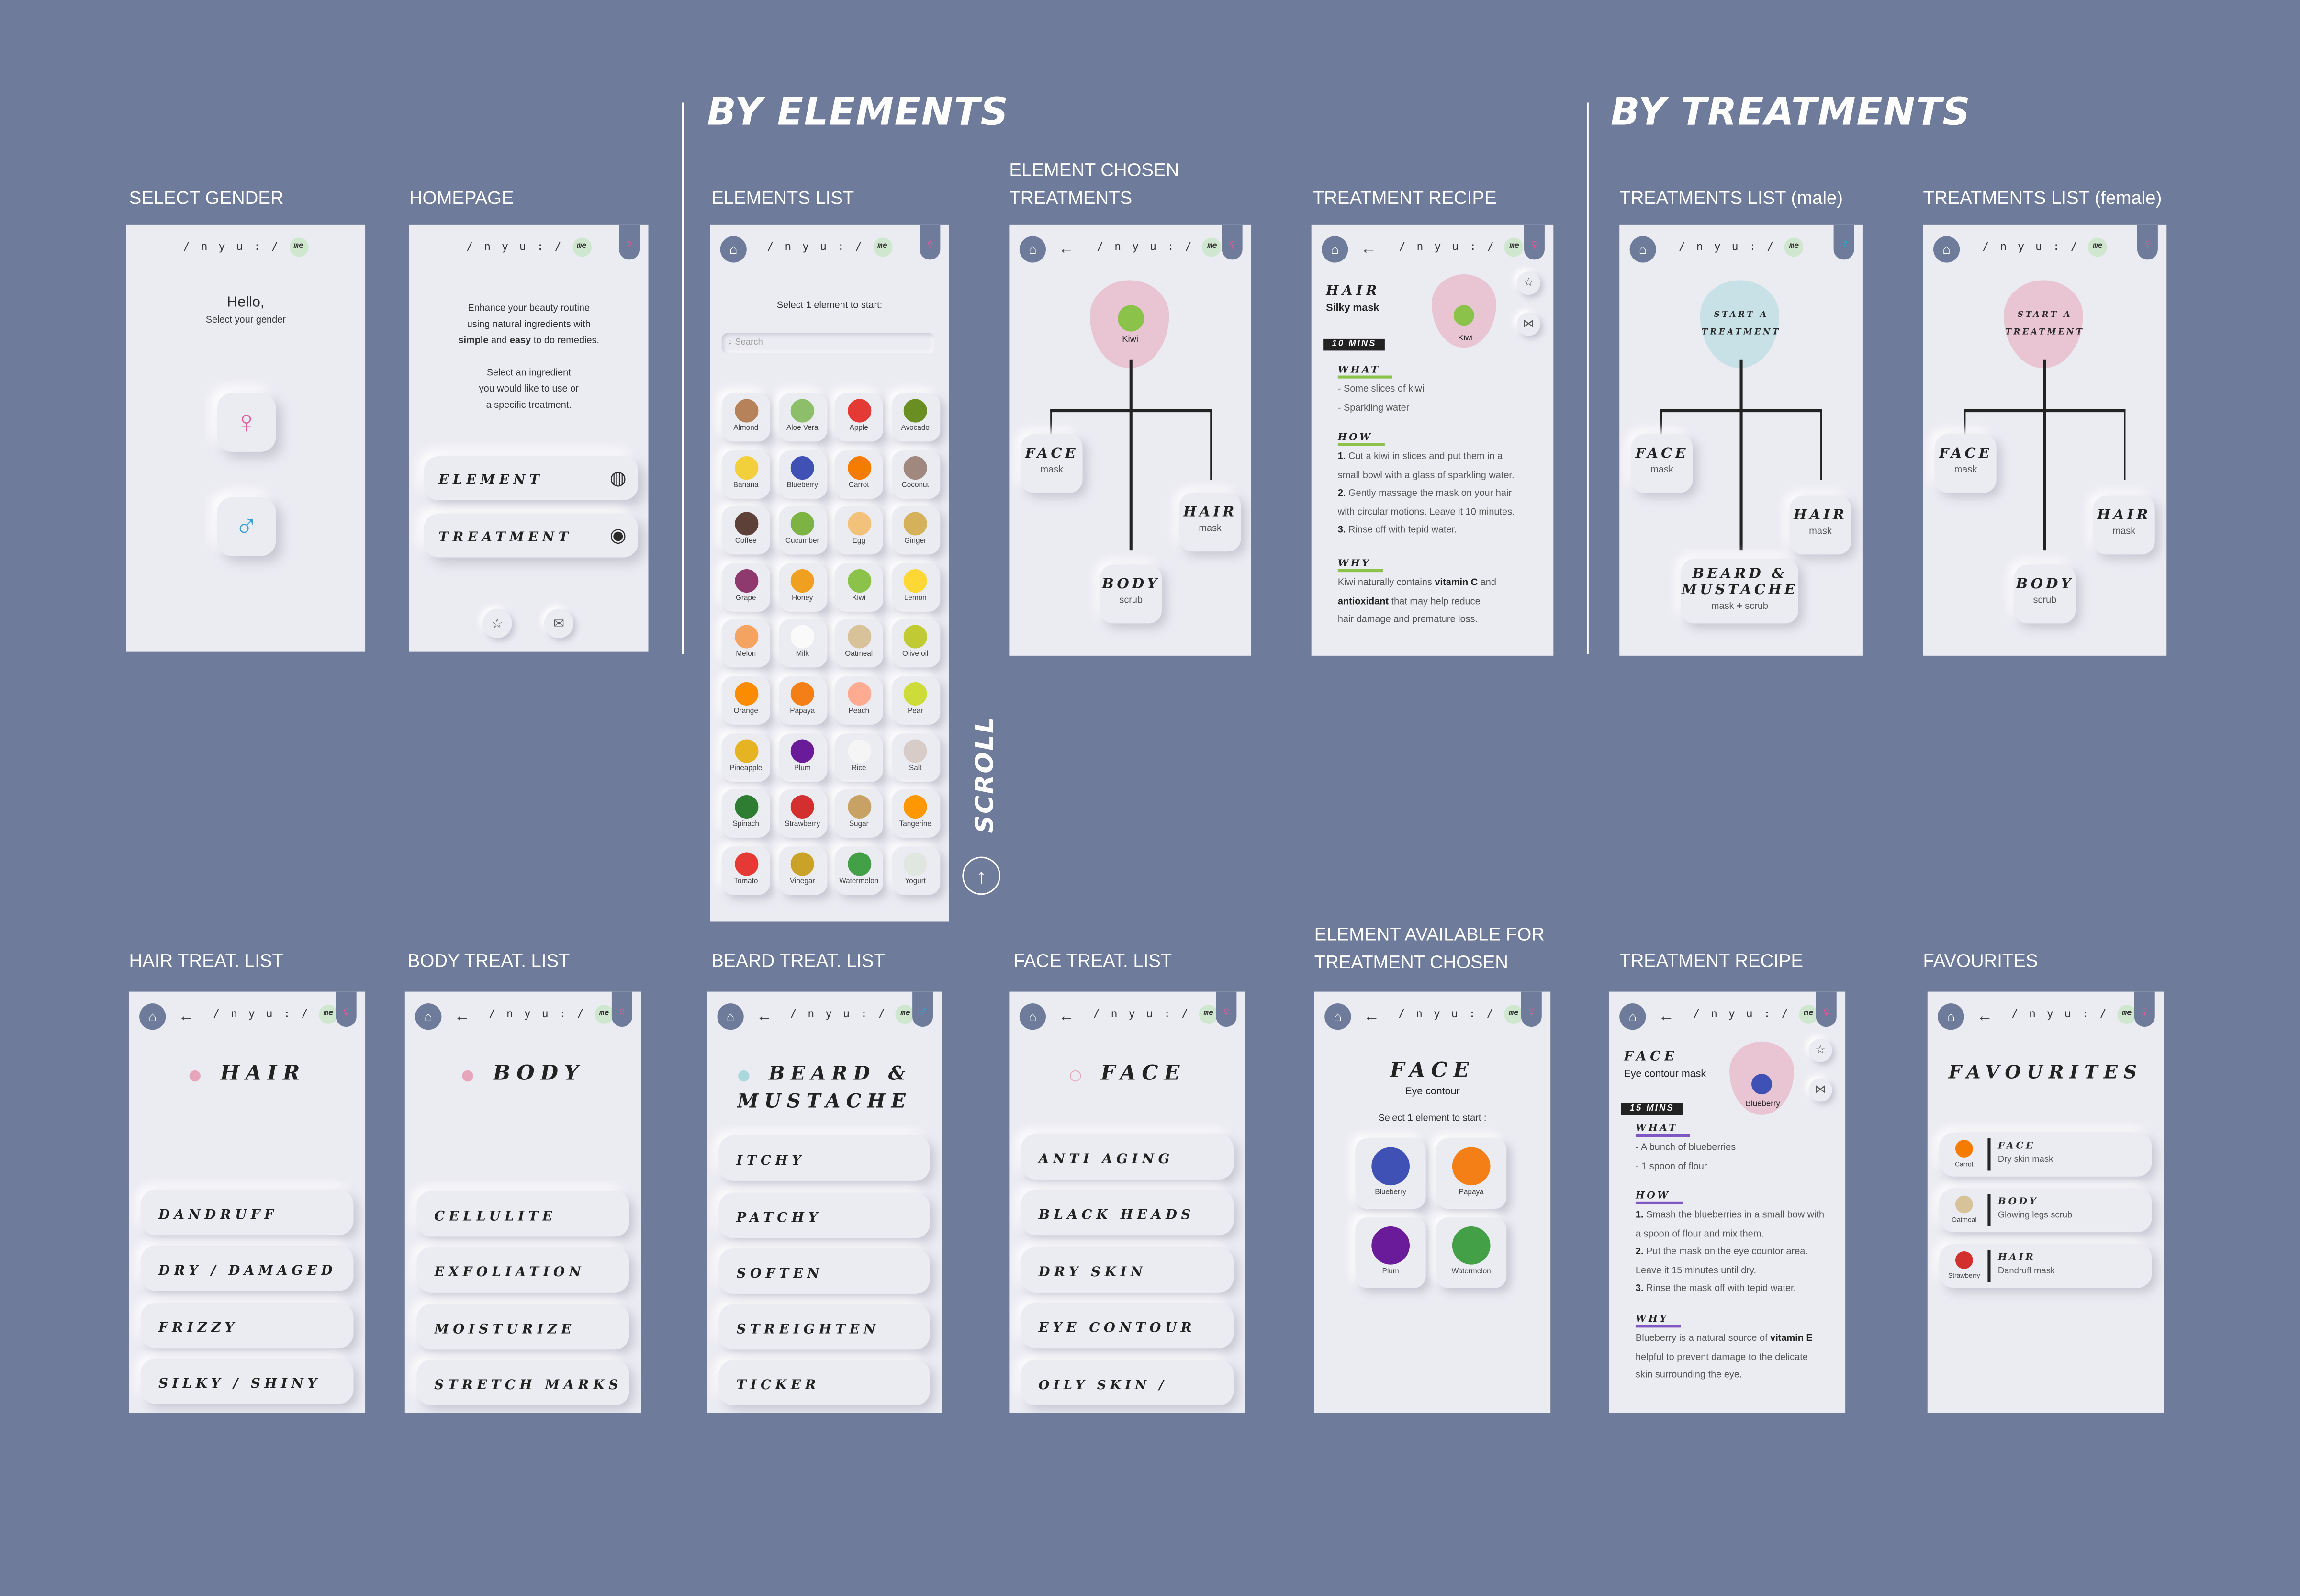  Describe the element at coordinates (1127, 1326) in the screenshot. I see `list-item: EYE CONTOUR` at that location.